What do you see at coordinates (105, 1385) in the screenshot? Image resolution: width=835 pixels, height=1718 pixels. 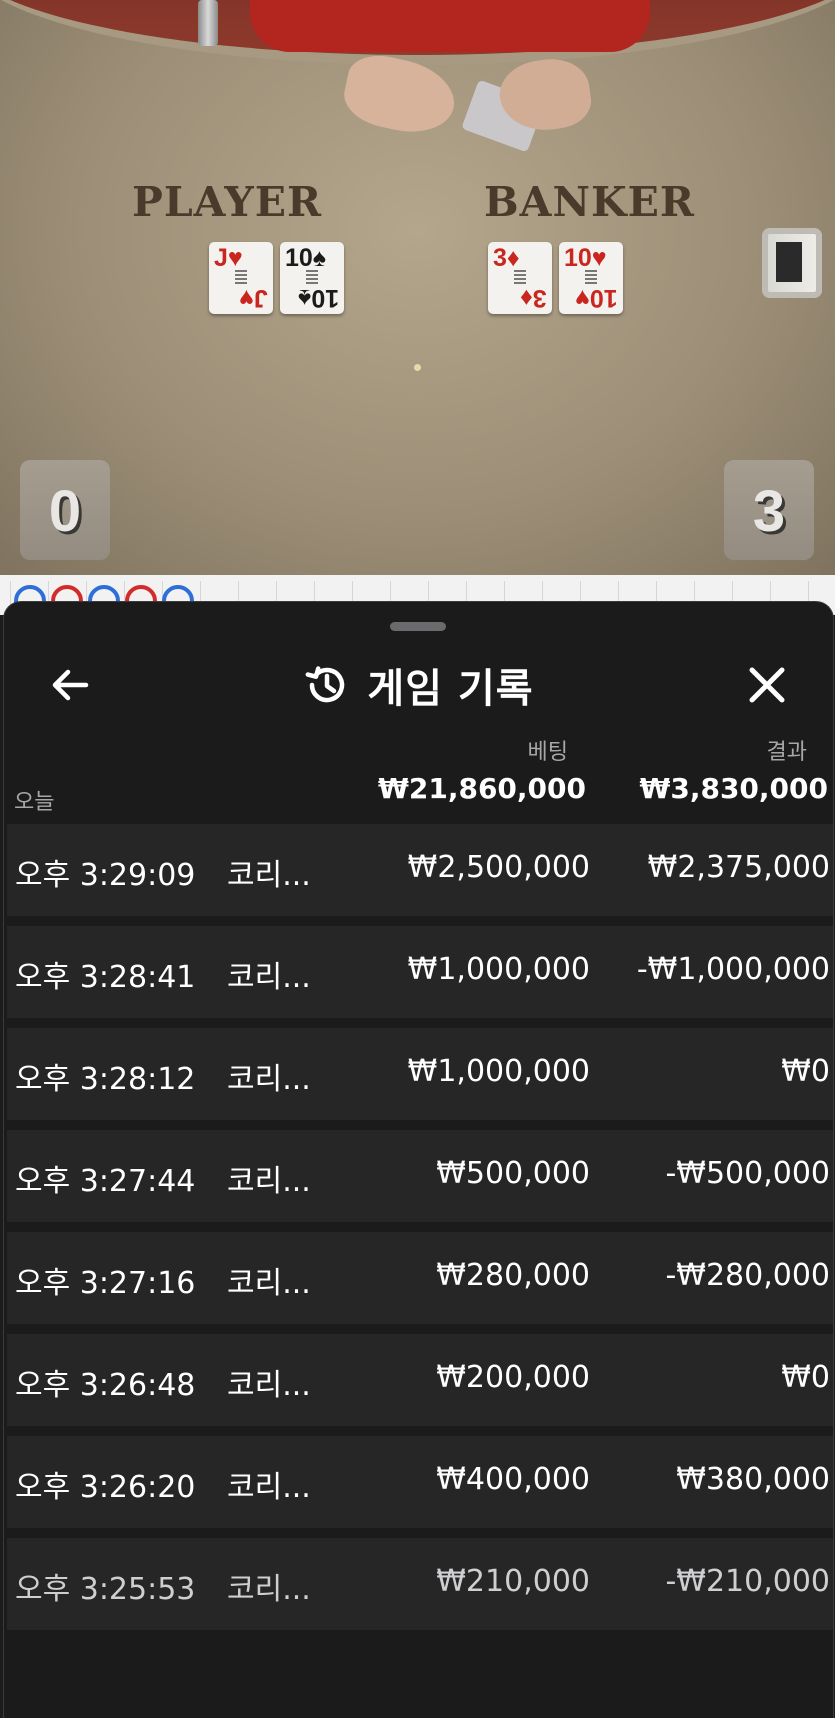 I see `row-time: 오후 3:26:48` at bounding box center [105, 1385].